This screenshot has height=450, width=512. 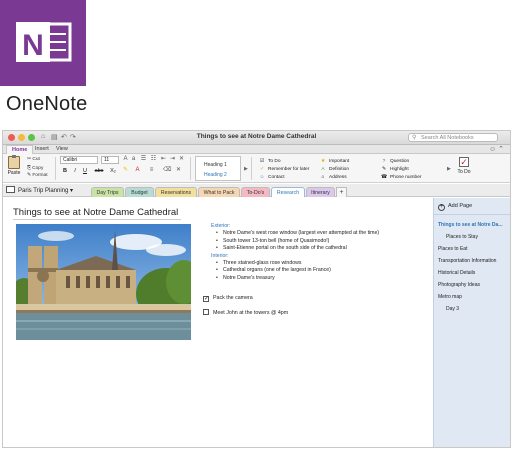 I want to click on page-item-historical-details: Historical Details, so click(x=456, y=273).